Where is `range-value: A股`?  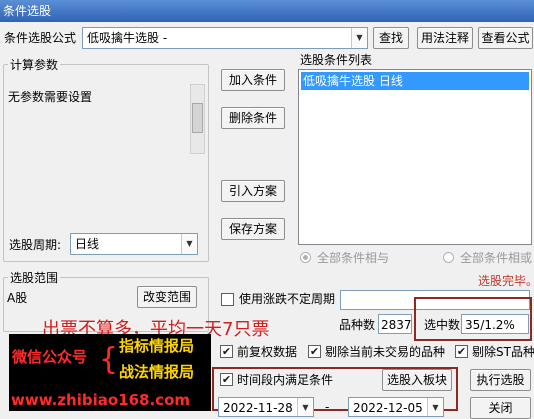
range-value: A股 is located at coordinates (17, 298).